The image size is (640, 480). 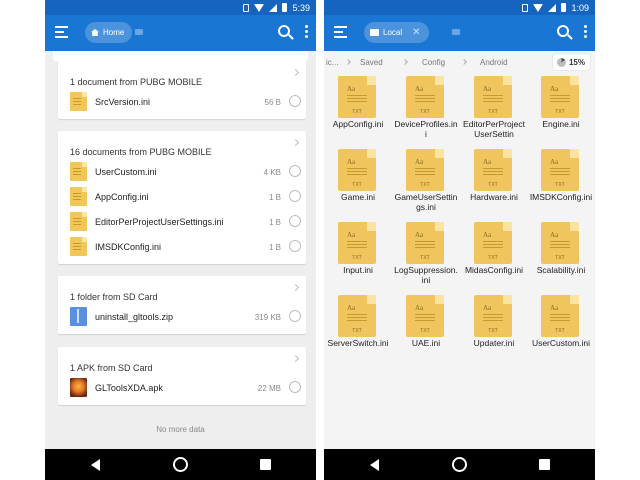 I want to click on file-grid-item: Aa TXT EditorPerProjectUserSettin, so click(x=494, y=111).